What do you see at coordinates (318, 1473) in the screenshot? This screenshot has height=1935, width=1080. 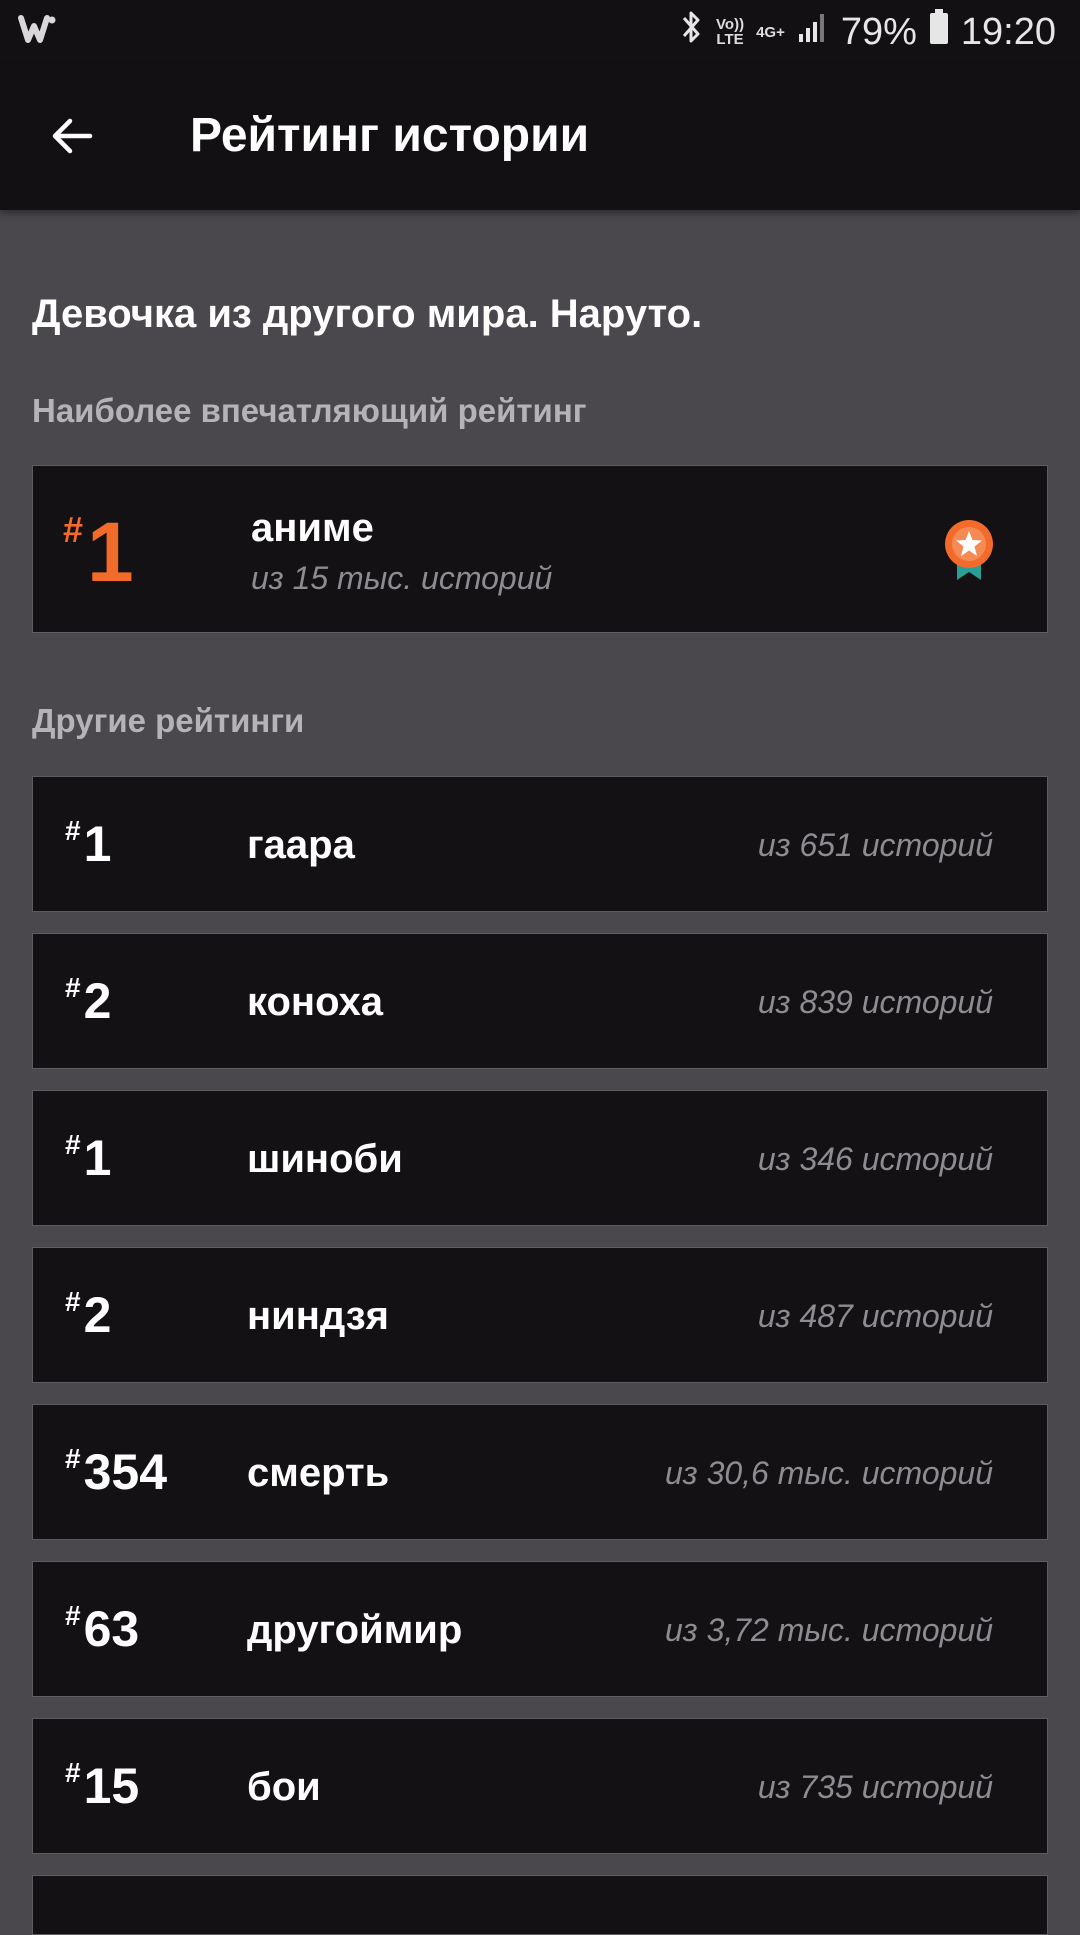 I see `tag-name: смерть` at bounding box center [318, 1473].